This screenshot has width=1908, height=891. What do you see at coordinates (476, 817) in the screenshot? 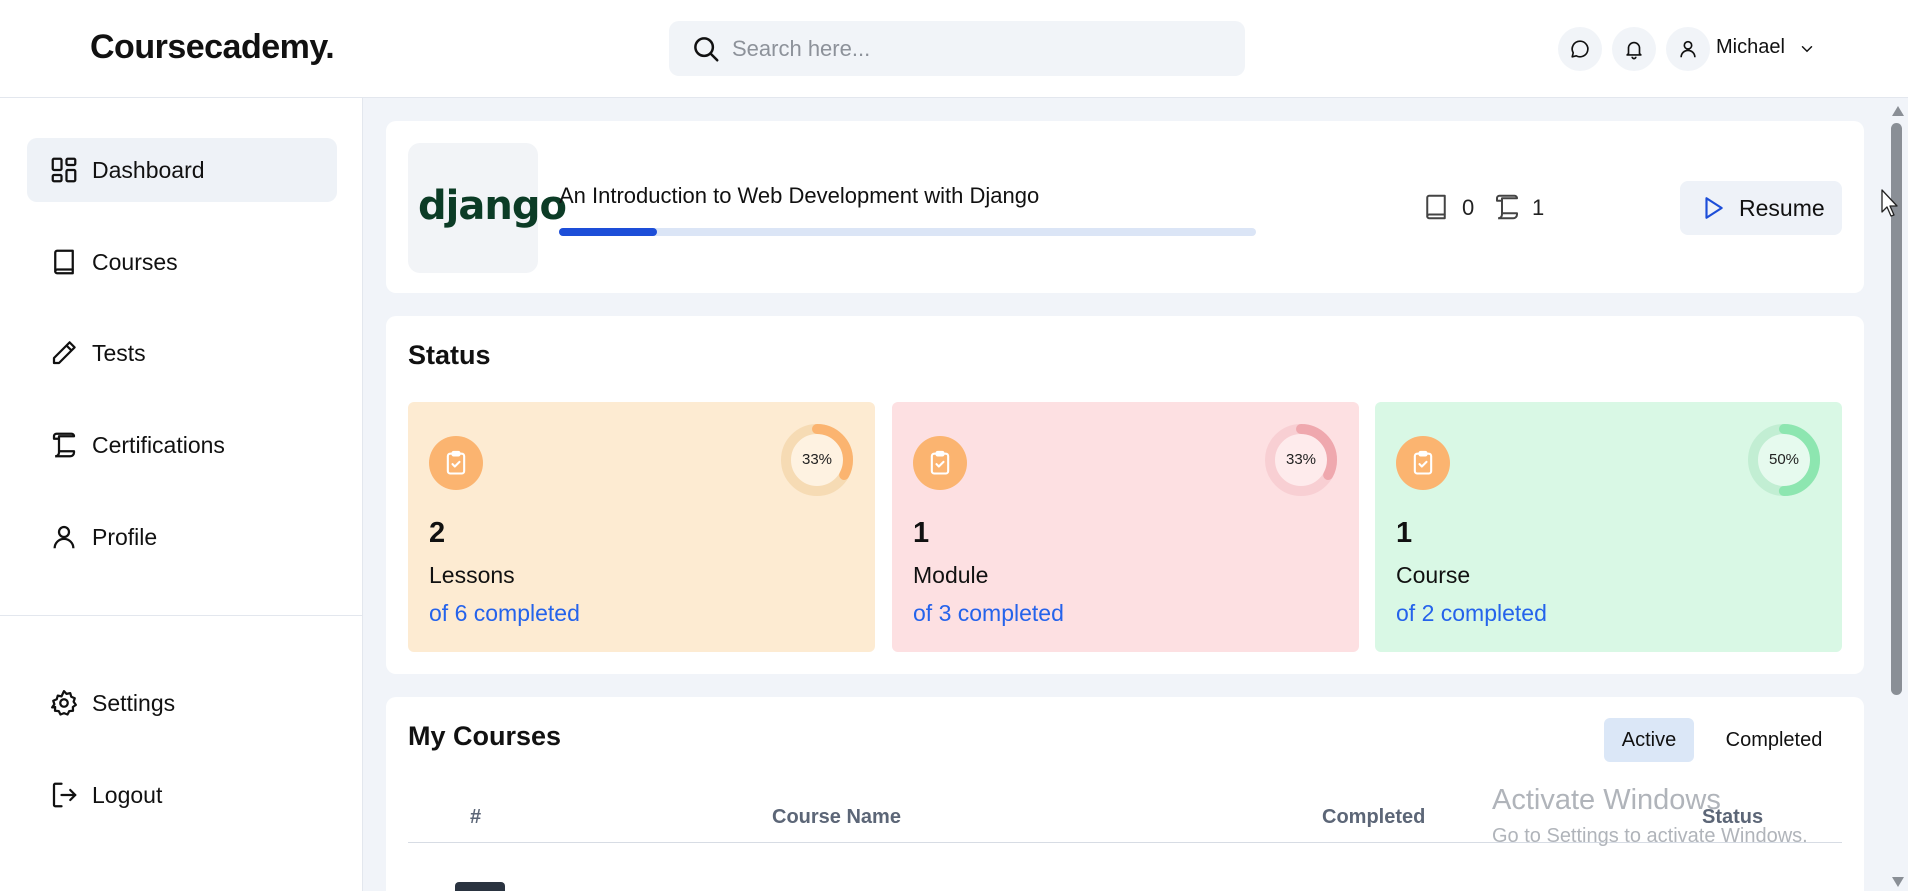
I see `column-header-number: #` at bounding box center [476, 817].